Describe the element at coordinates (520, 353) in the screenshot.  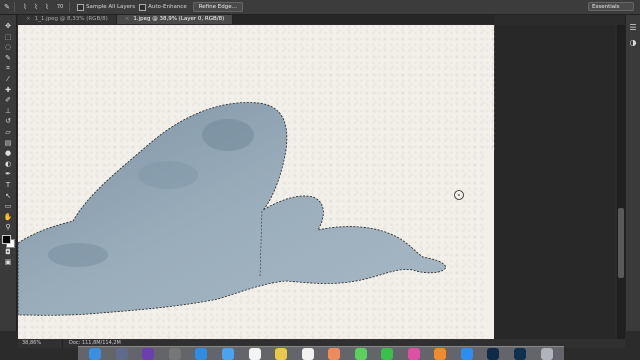
I see `photoshop-2-icon` at that location.